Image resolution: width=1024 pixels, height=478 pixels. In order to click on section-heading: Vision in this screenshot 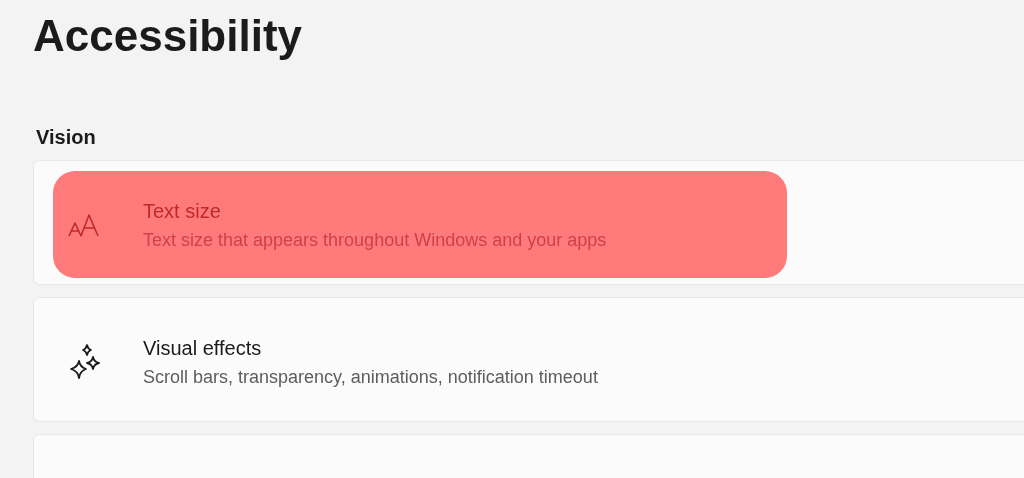, I will do `click(66, 137)`.